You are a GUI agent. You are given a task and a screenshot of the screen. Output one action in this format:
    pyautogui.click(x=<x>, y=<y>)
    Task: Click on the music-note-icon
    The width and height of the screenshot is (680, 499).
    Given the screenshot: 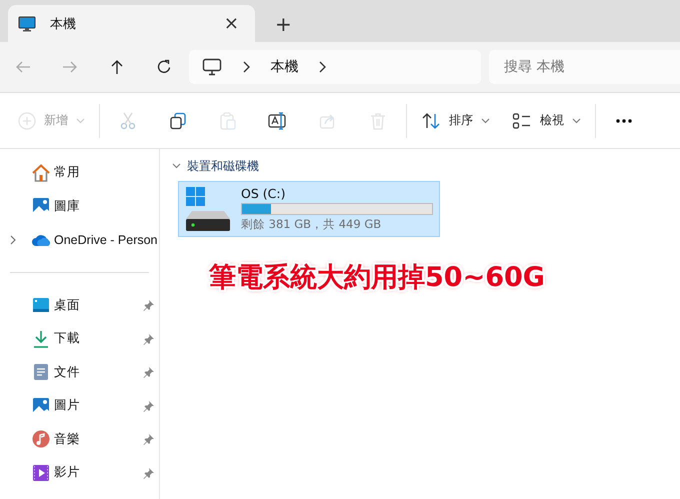 What is the action you would take?
    pyautogui.click(x=41, y=439)
    